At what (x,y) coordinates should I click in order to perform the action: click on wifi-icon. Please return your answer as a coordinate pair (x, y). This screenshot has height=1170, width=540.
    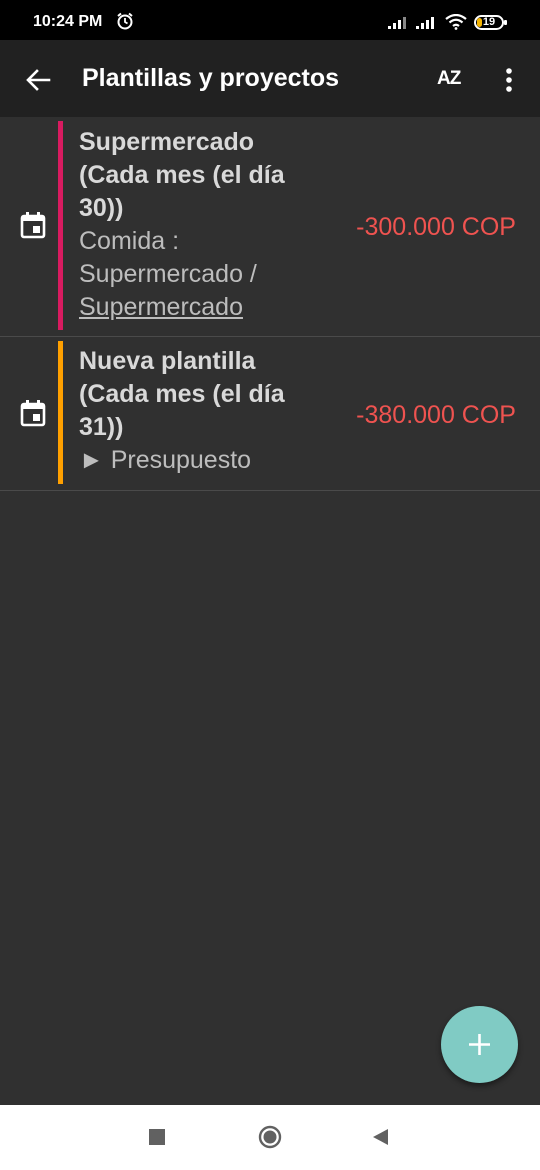
    Looking at the image, I should click on (456, 22).